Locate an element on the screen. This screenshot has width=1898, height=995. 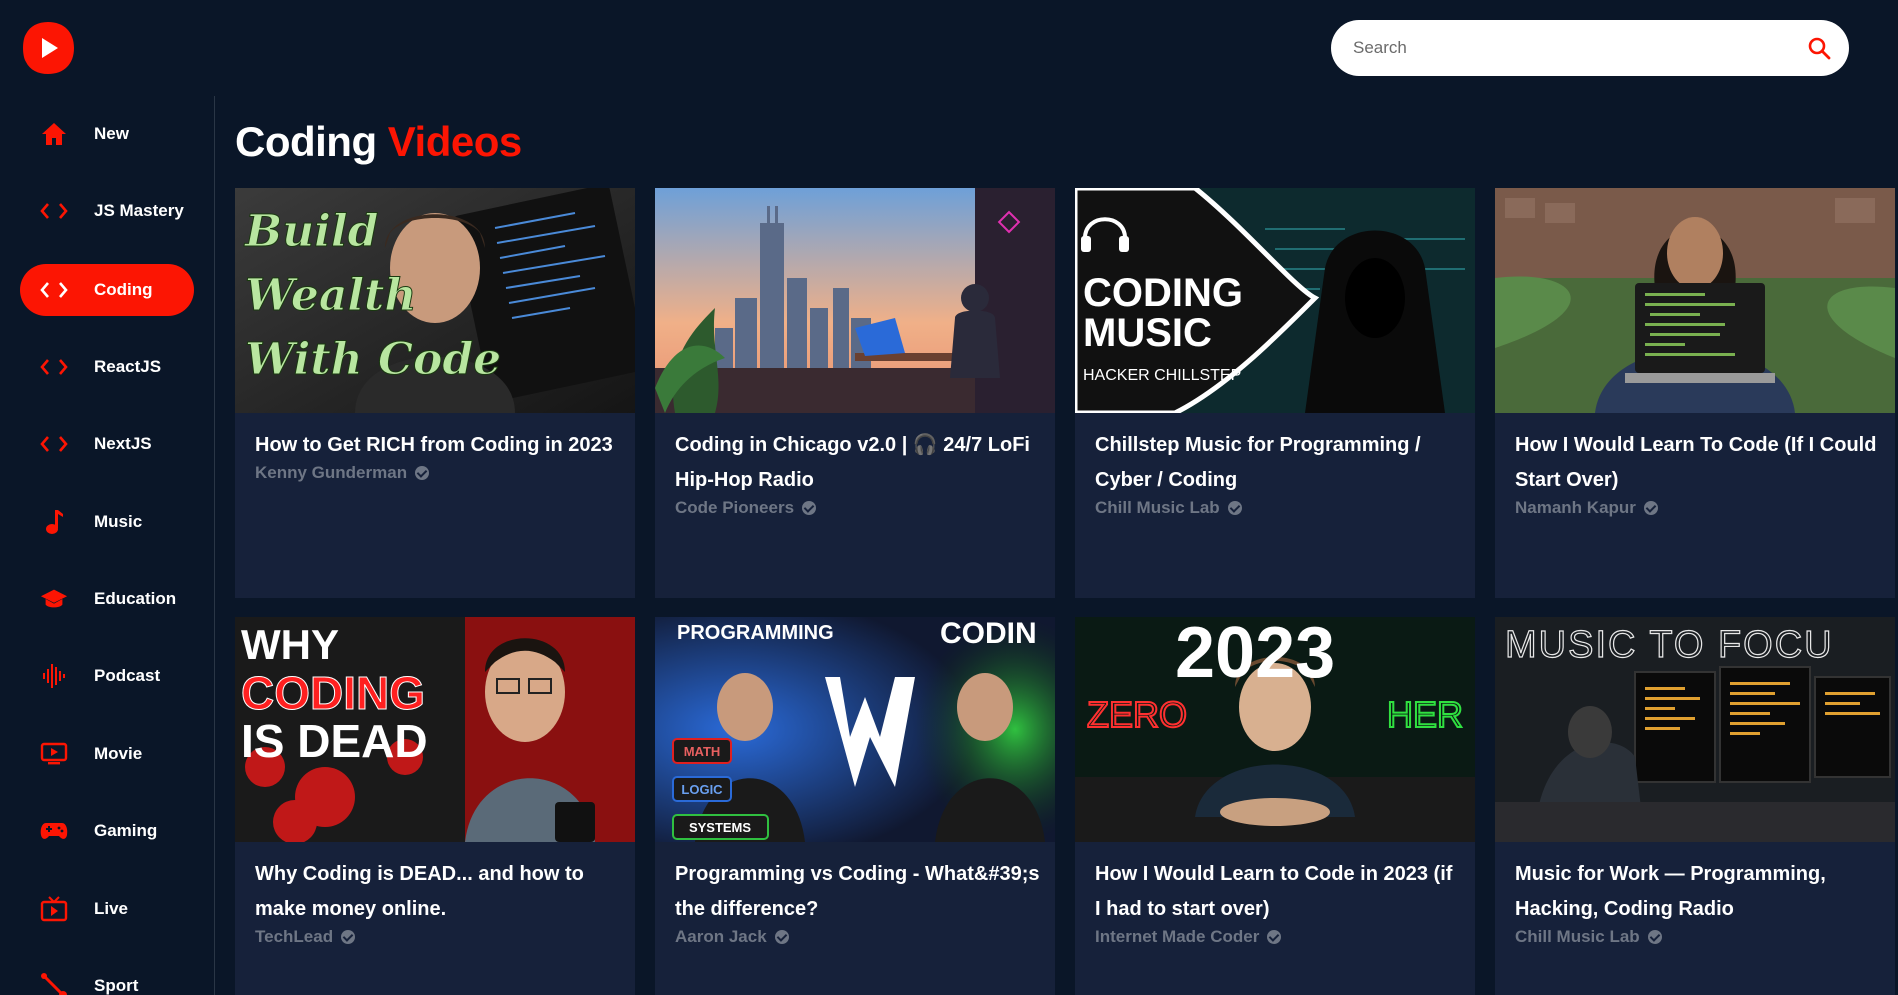
thumb-text: CODING is located at coordinates (333, 693).